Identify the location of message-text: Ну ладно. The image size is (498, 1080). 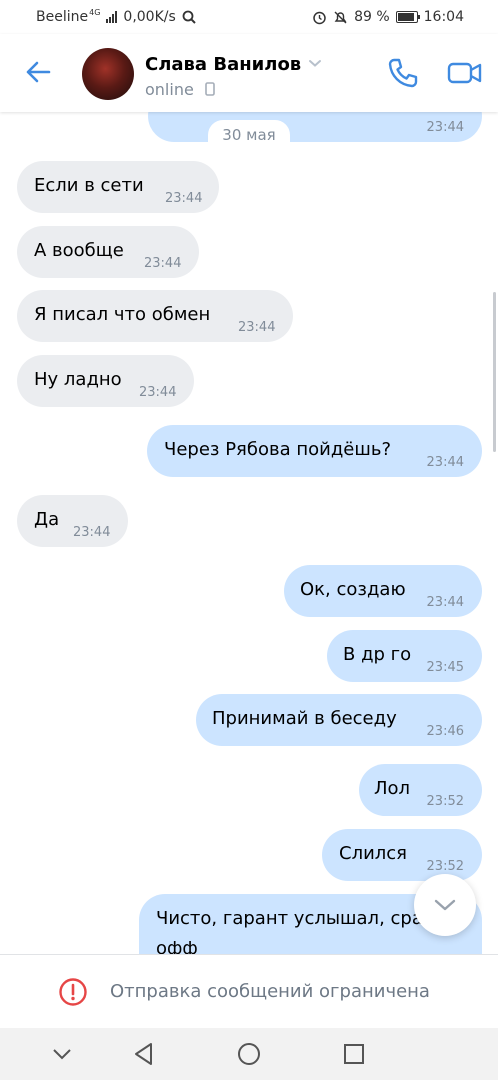
(78, 379).